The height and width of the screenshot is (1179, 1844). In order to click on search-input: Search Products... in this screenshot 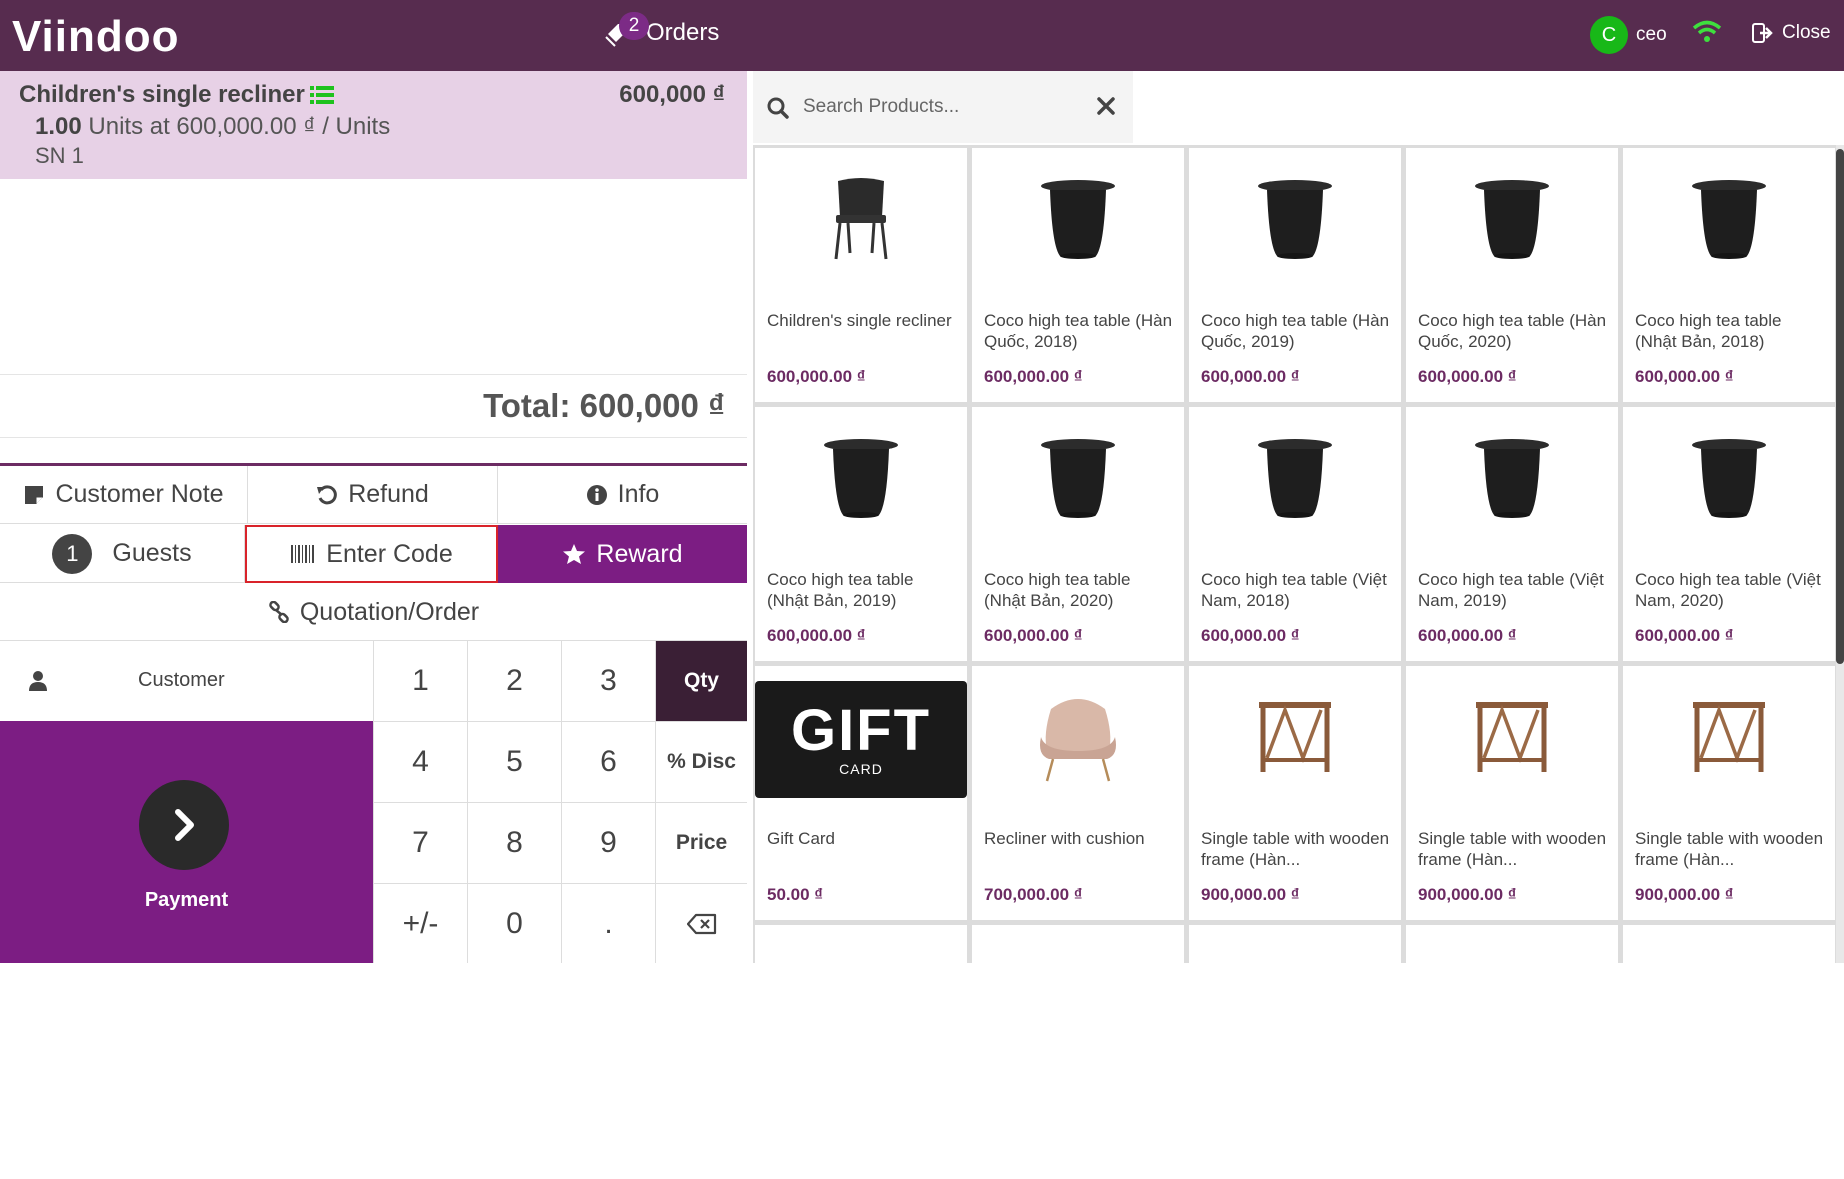, I will do `click(881, 107)`.